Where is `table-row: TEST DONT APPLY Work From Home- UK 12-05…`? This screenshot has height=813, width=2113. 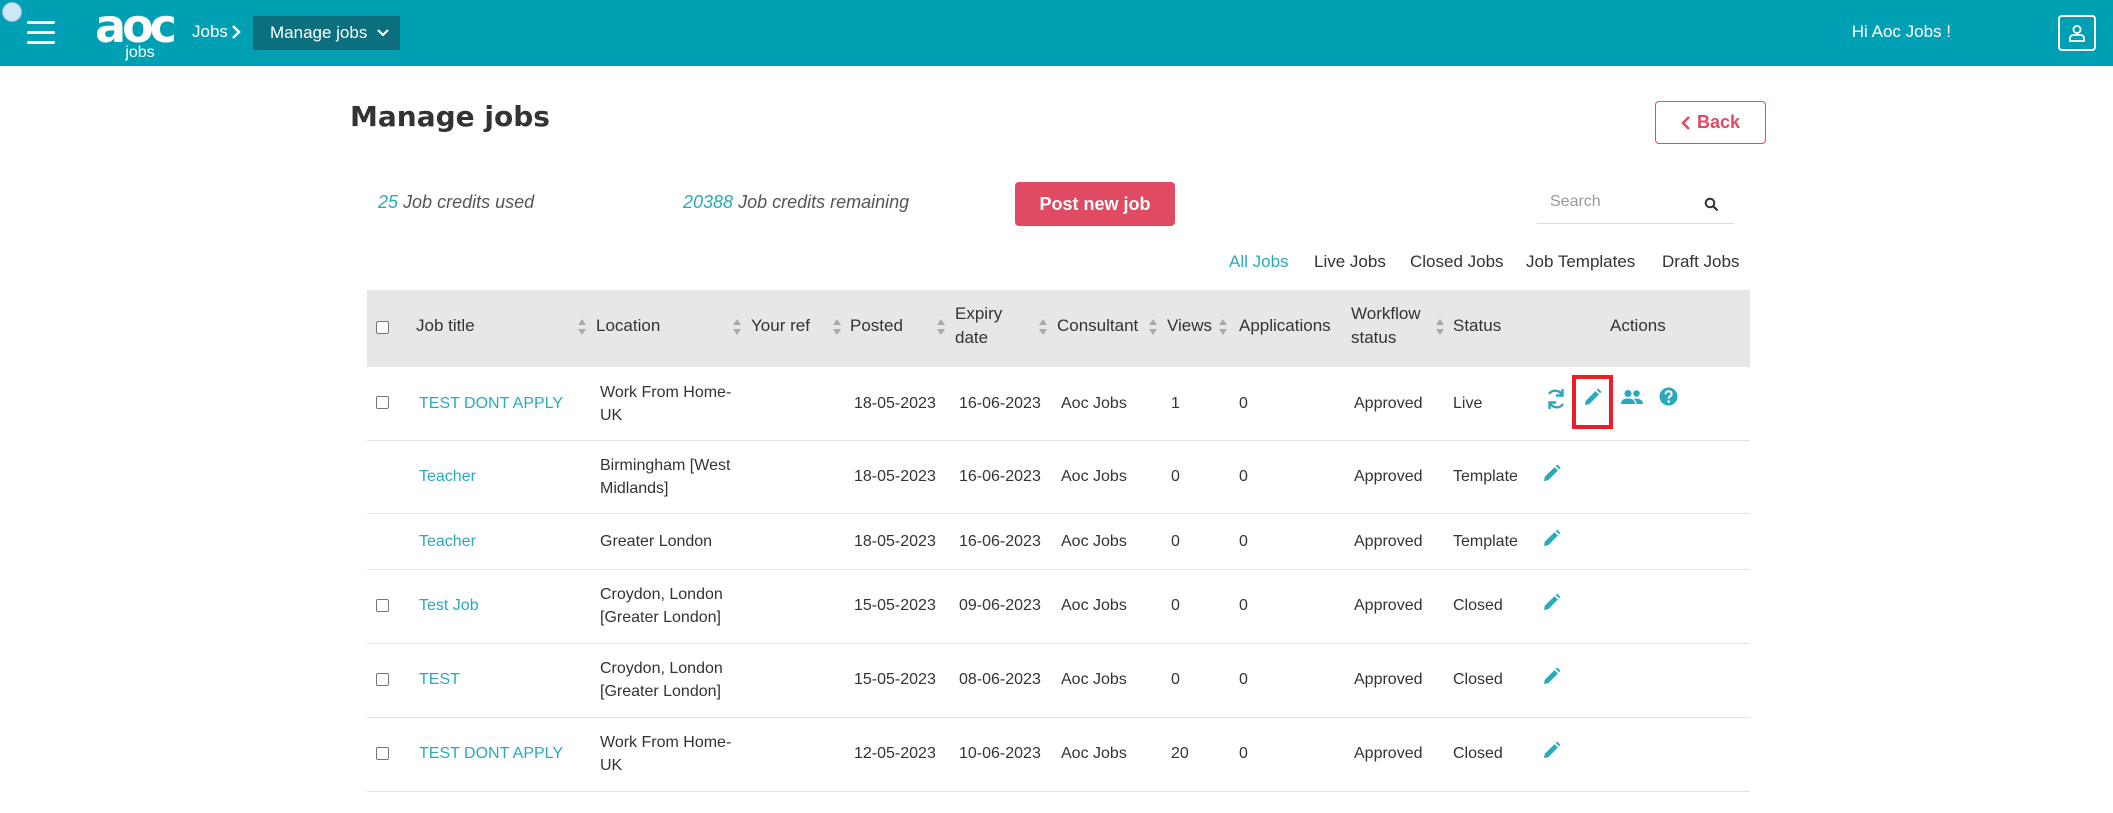
table-row: TEST DONT APPLY Work From Home- UK 12-05… is located at coordinates (1058, 754).